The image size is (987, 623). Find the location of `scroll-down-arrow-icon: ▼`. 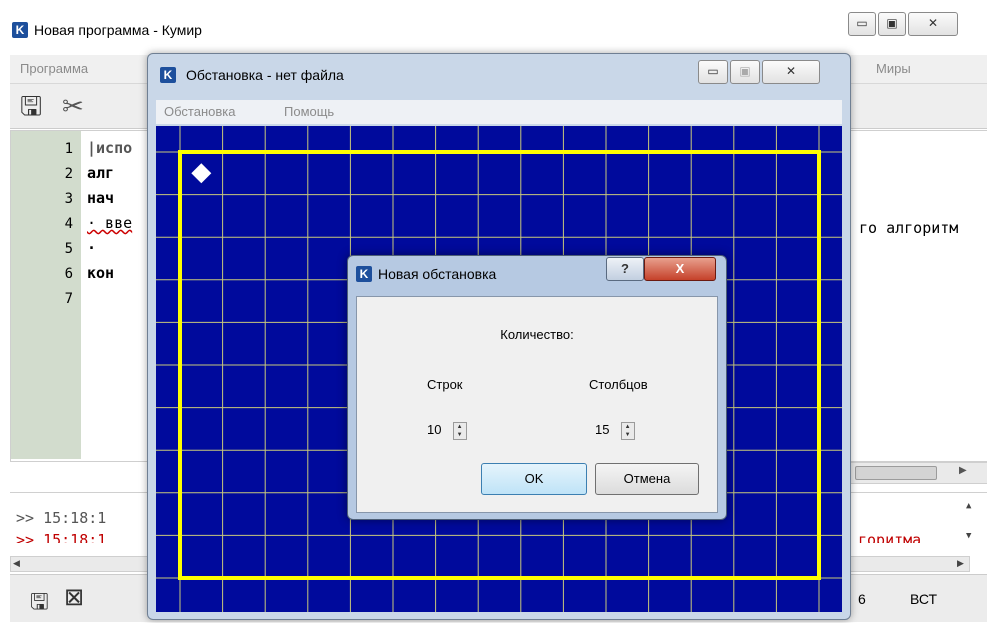

scroll-down-arrow-icon: ▼ is located at coordinates (968, 536).